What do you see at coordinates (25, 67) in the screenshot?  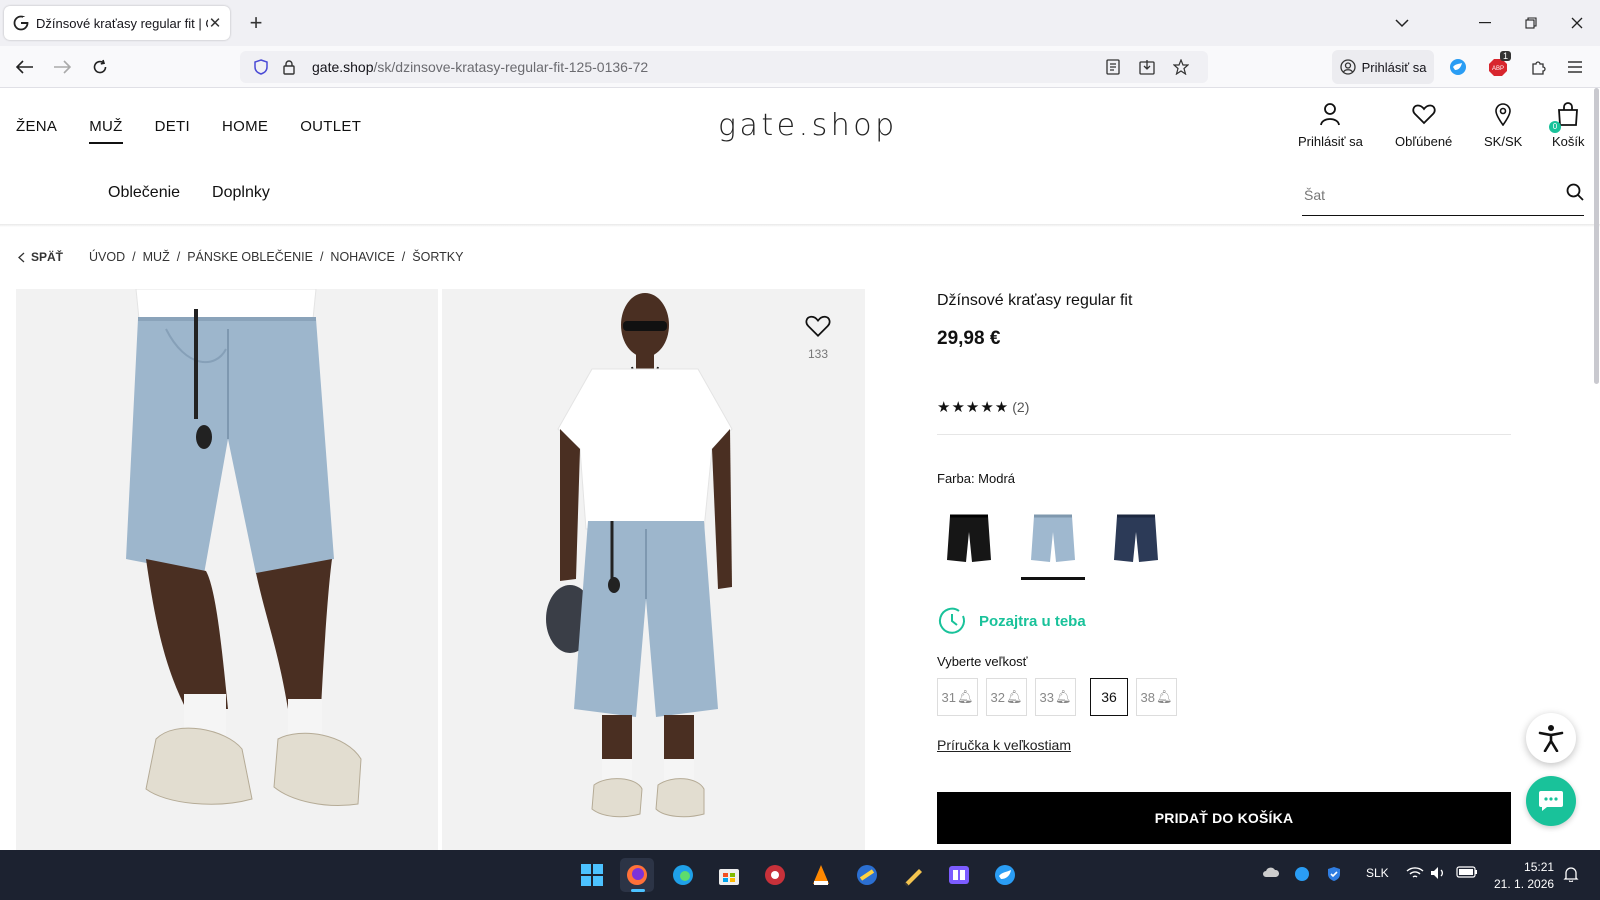 I see `back-arrow-icon` at bounding box center [25, 67].